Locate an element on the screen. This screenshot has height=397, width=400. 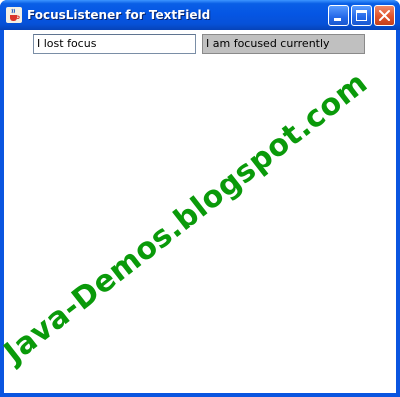
java-cup-icon is located at coordinates (14, 15).